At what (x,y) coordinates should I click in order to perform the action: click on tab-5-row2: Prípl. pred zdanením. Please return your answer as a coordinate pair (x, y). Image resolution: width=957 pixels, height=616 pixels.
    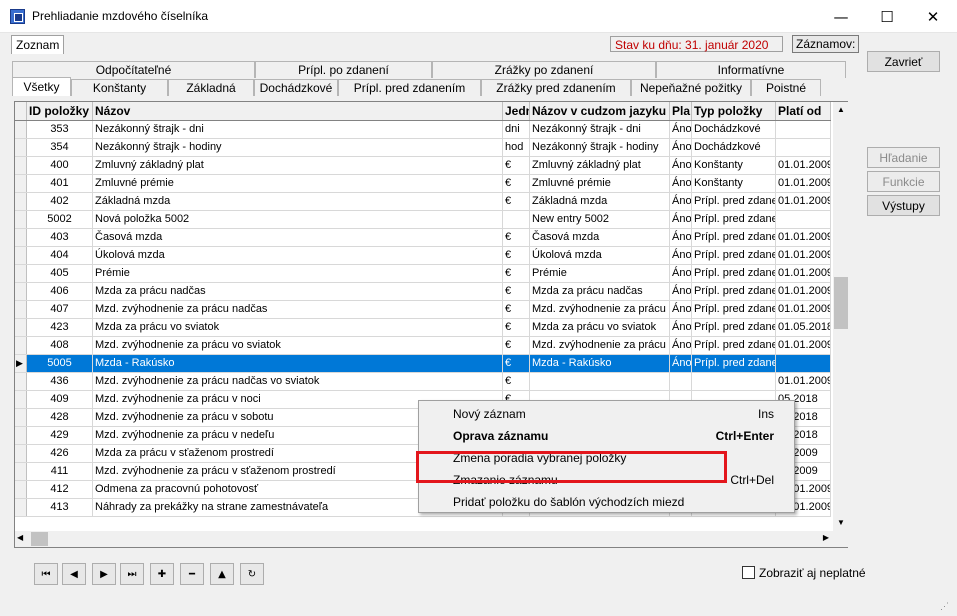
    Looking at the image, I should click on (409, 87).